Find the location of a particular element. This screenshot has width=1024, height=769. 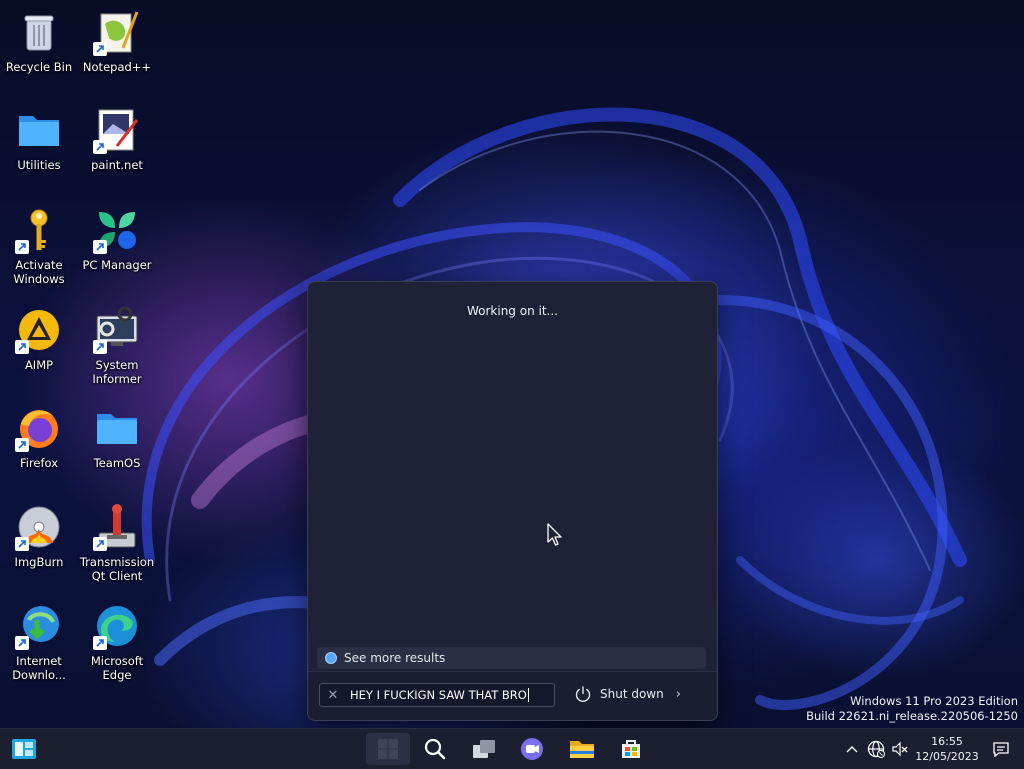

widgets-icon is located at coordinates (24, 749).